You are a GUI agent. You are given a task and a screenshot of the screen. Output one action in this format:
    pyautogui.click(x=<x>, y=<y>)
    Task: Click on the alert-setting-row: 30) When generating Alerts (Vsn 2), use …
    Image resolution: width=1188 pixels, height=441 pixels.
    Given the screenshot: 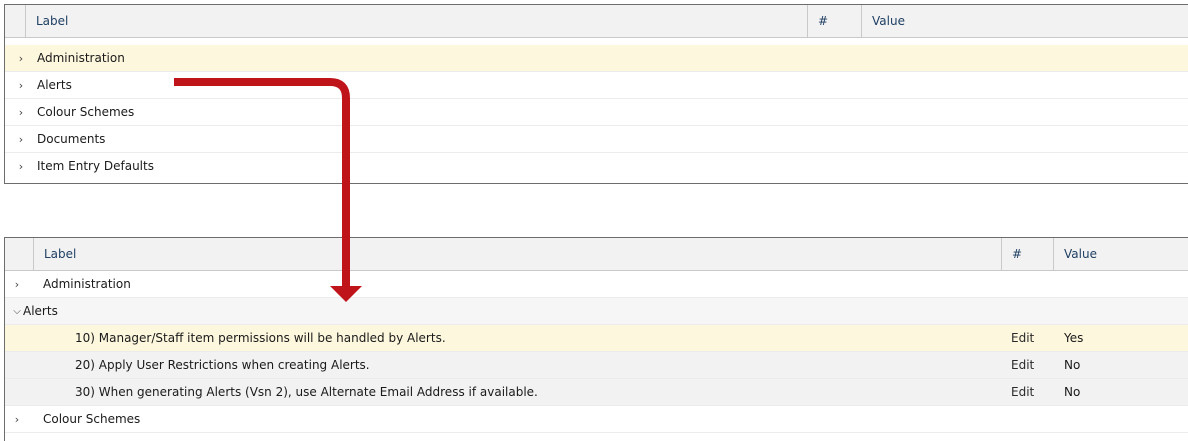 What is the action you would take?
    pyautogui.click(x=596, y=392)
    